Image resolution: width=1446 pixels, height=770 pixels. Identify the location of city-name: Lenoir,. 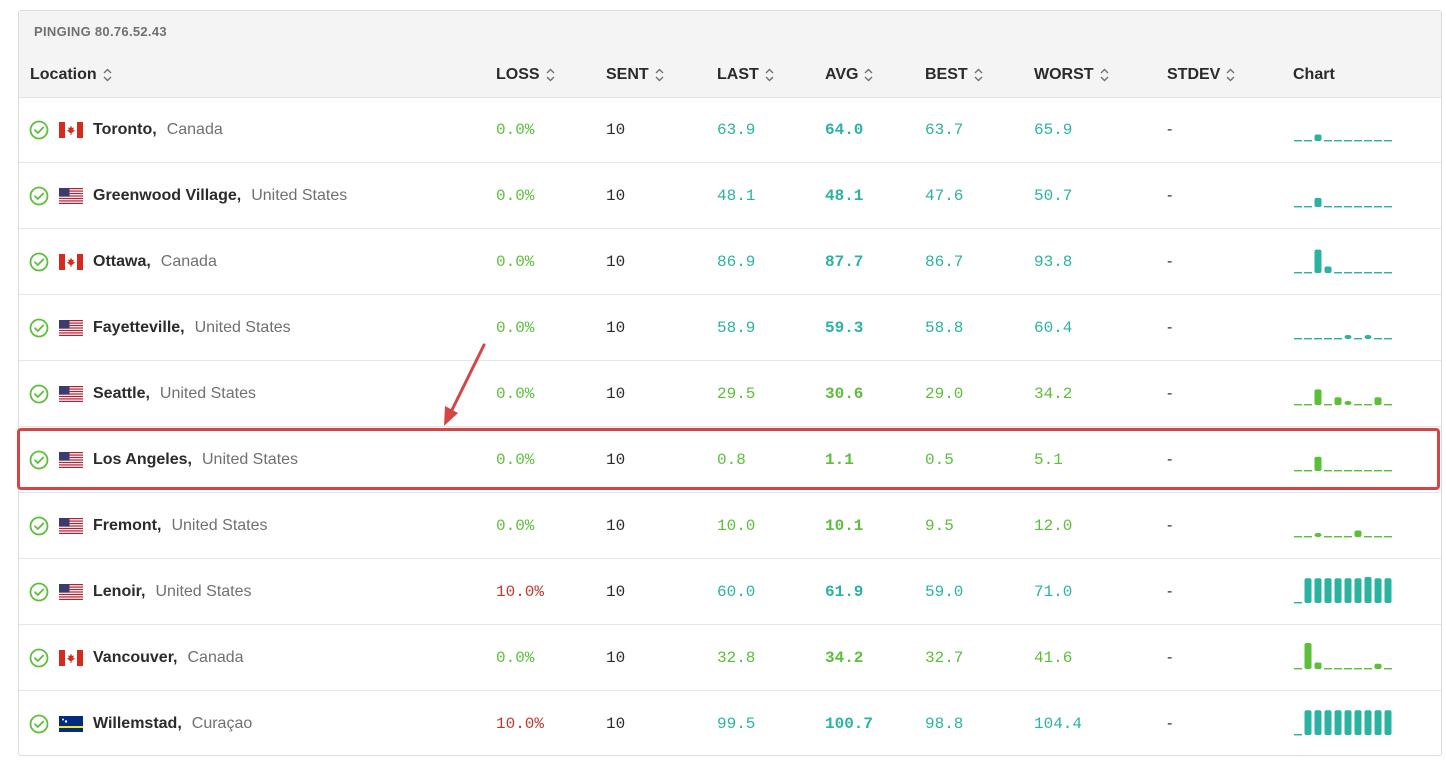
(119, 591).